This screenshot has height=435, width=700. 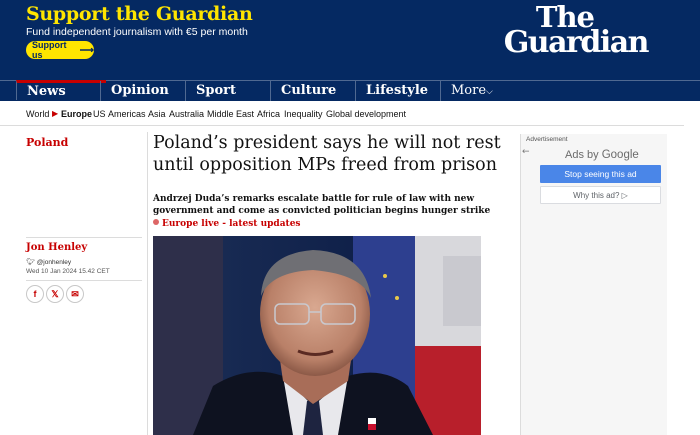 I want to click on why-this-ad-button: Why this ad? ▷, so click(x=600, y=195).